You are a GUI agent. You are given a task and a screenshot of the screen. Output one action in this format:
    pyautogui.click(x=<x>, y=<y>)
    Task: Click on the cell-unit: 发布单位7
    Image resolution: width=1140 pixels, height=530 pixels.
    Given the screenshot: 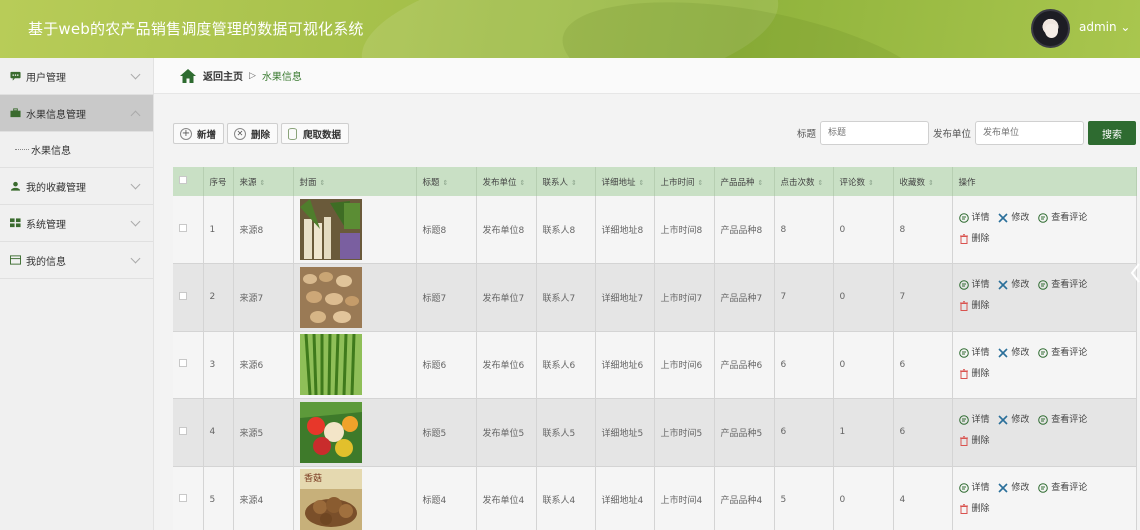 What is the action you would take?
    pyautogui.click(x=506, y=297)
    